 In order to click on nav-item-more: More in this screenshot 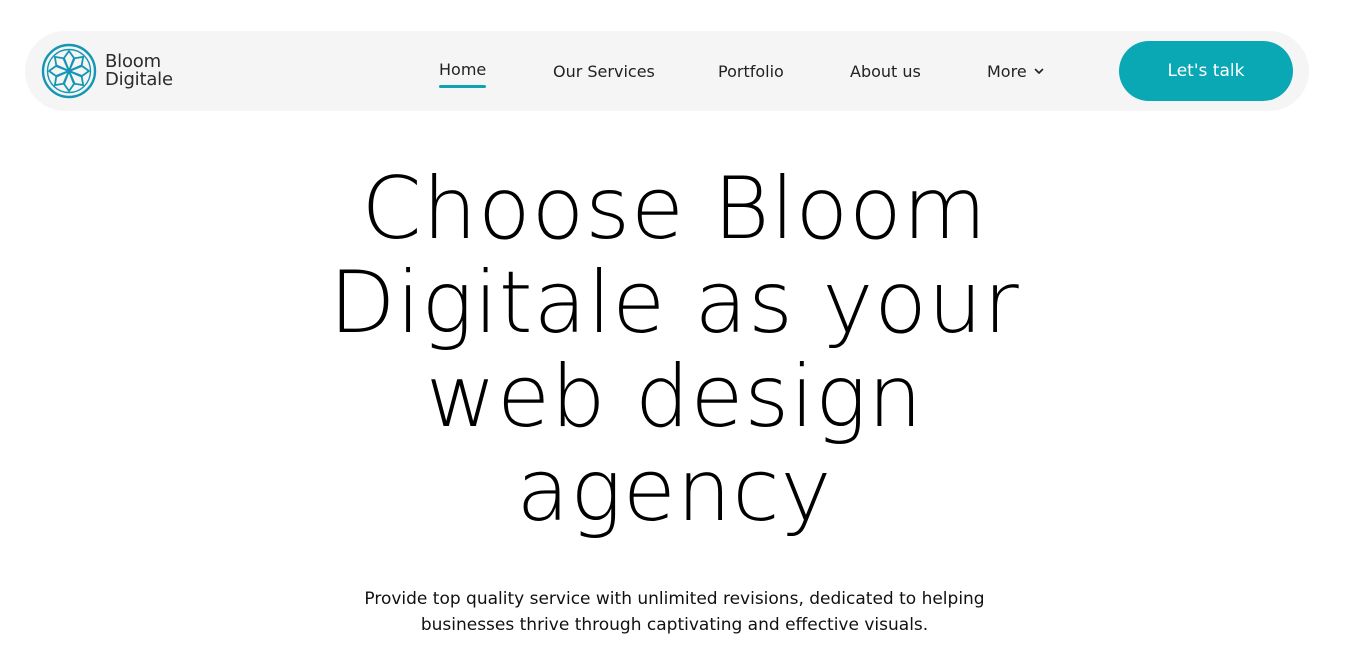, I will do `click(1015, 71)`.